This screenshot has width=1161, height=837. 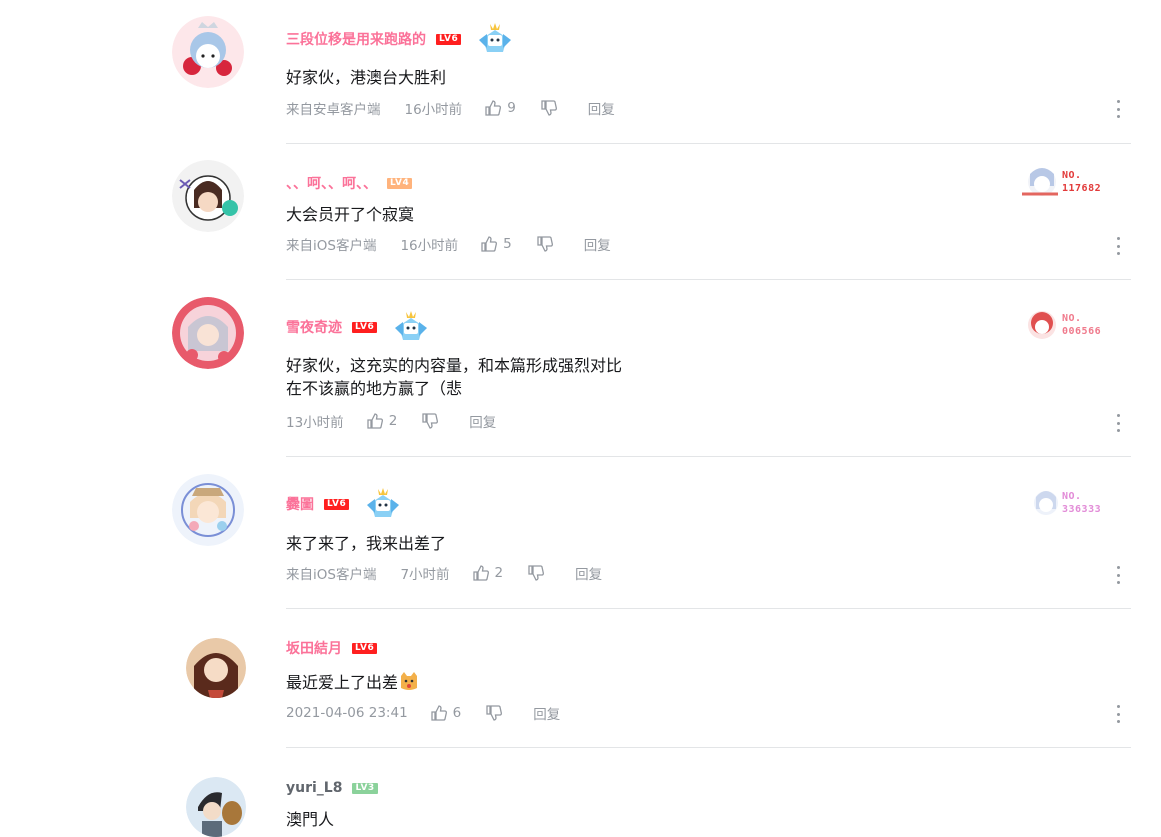 I want to click on comment-text-content: 最近爱上了出差, so click(x=342, y=682).